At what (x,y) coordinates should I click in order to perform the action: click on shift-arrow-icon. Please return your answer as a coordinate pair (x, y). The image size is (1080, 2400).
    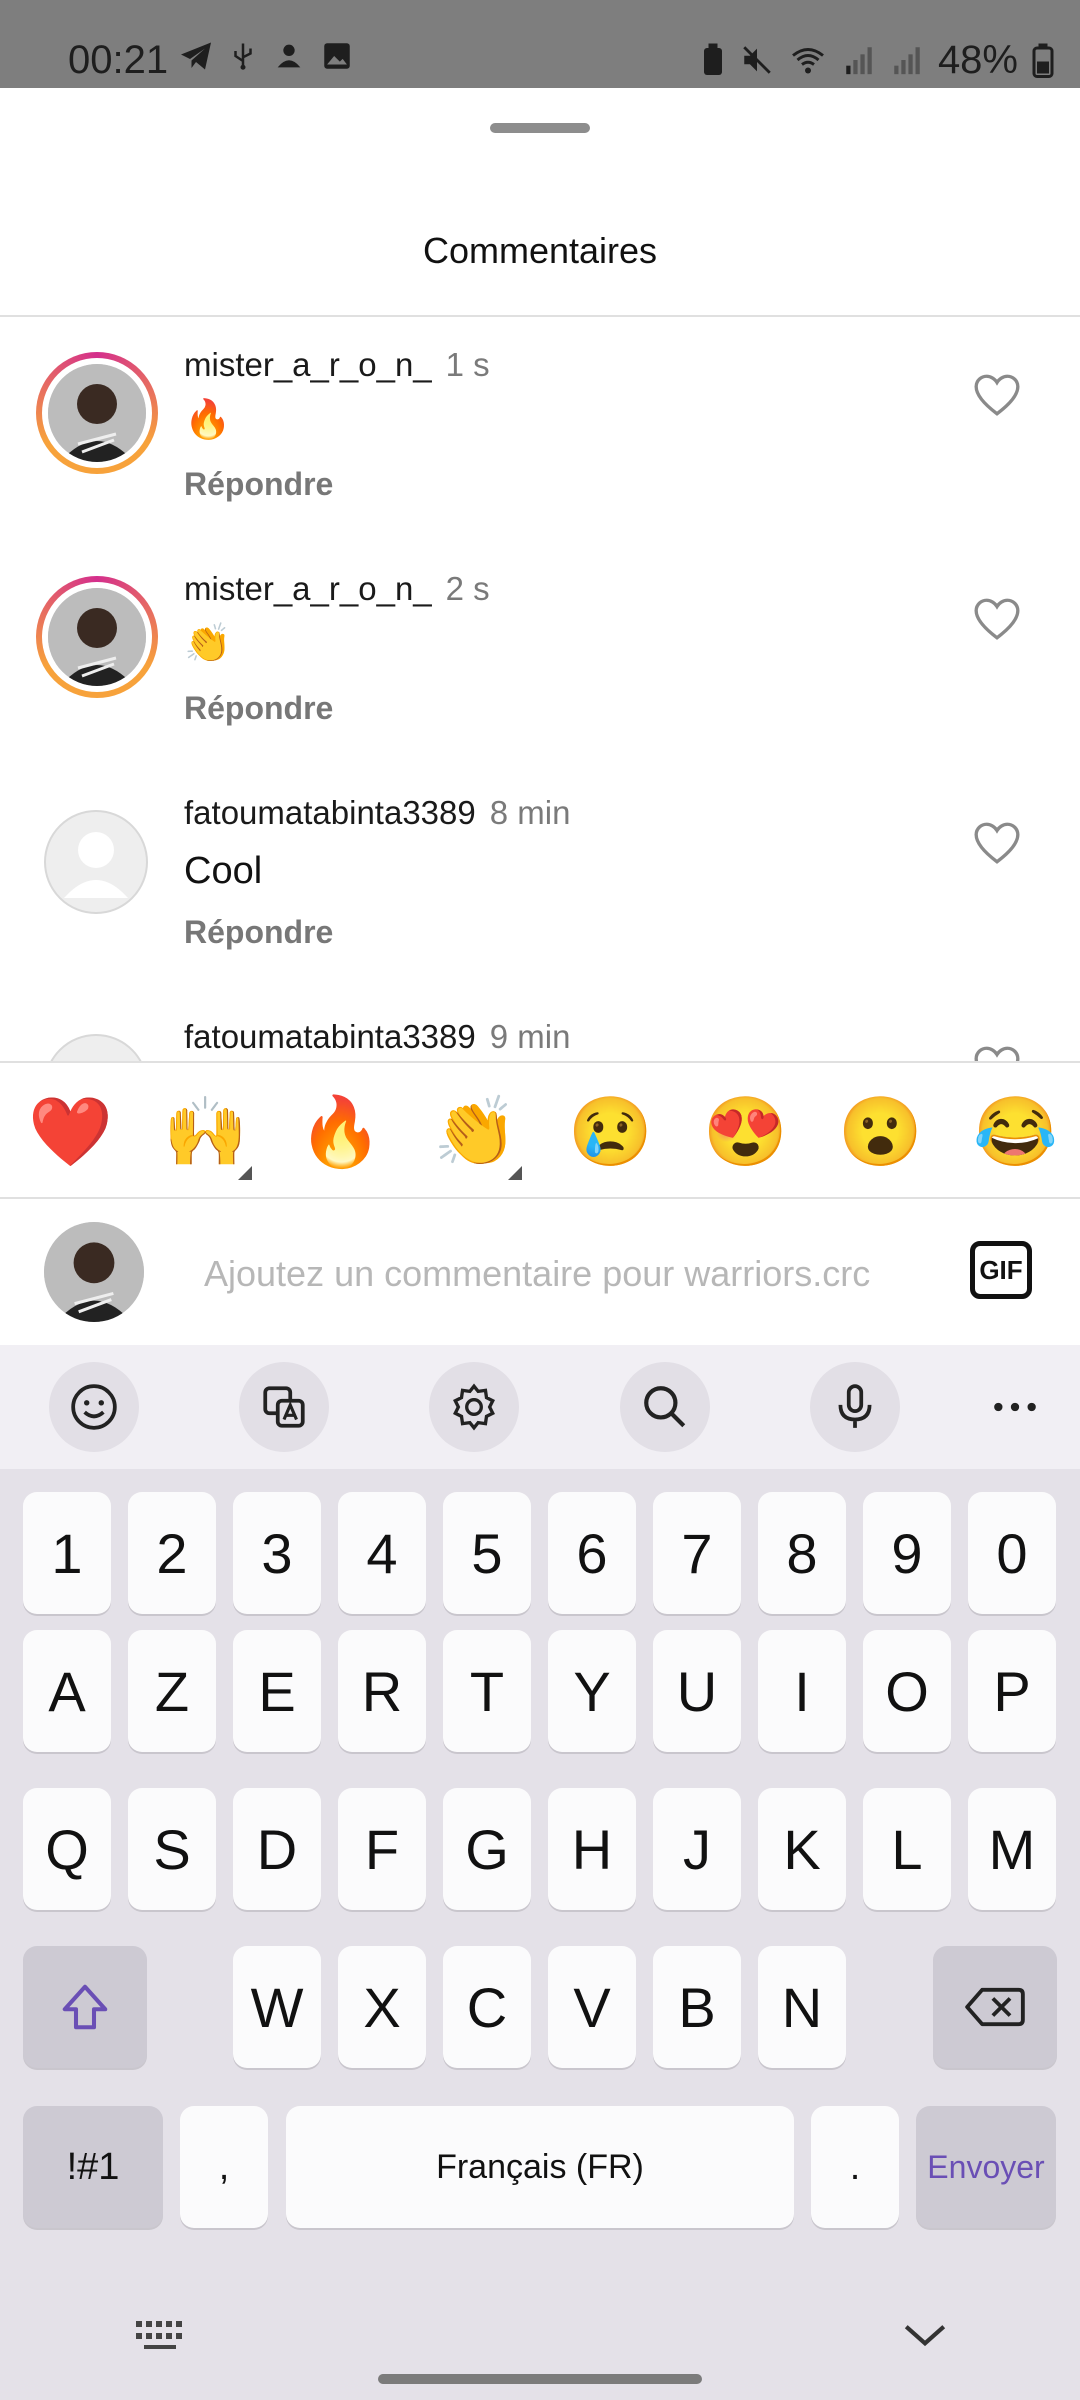
    Looking at the image, I should click on (85, 2007).